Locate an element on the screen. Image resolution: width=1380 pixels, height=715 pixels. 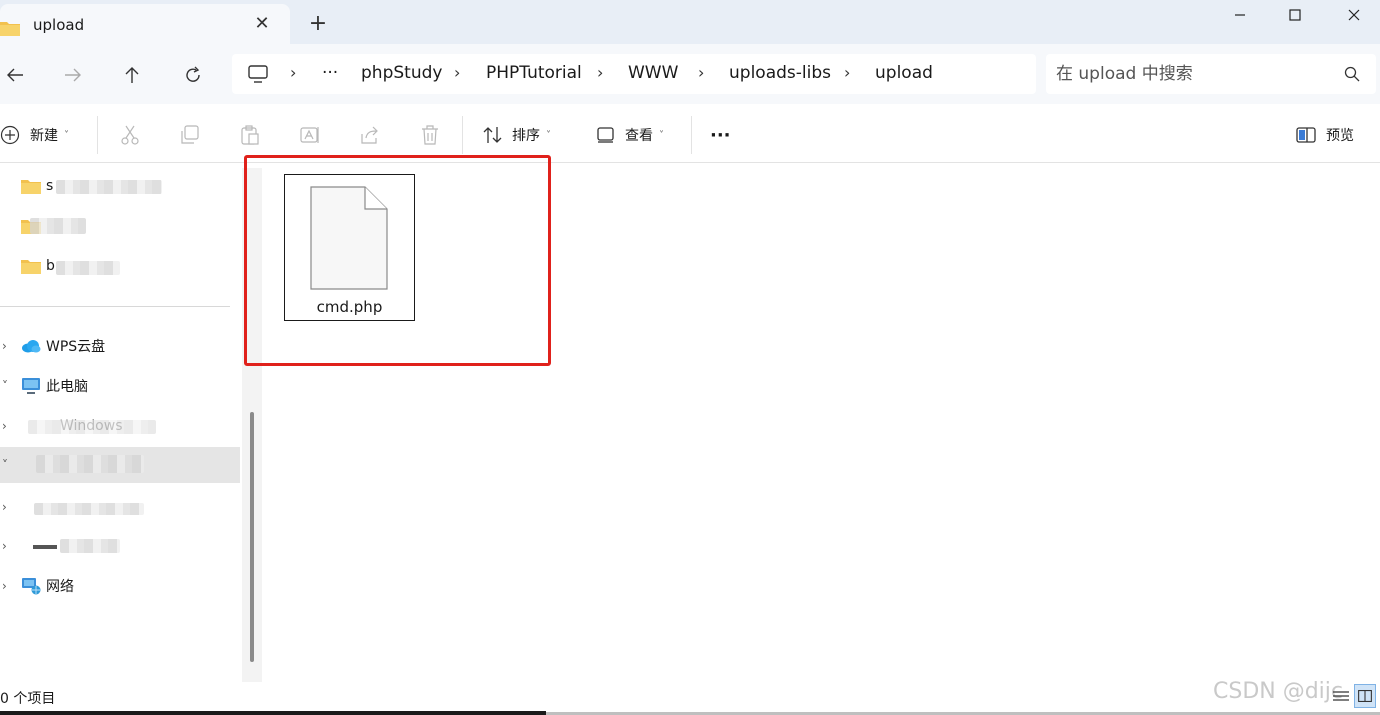
search-box is located at coordinates (1211, 74).